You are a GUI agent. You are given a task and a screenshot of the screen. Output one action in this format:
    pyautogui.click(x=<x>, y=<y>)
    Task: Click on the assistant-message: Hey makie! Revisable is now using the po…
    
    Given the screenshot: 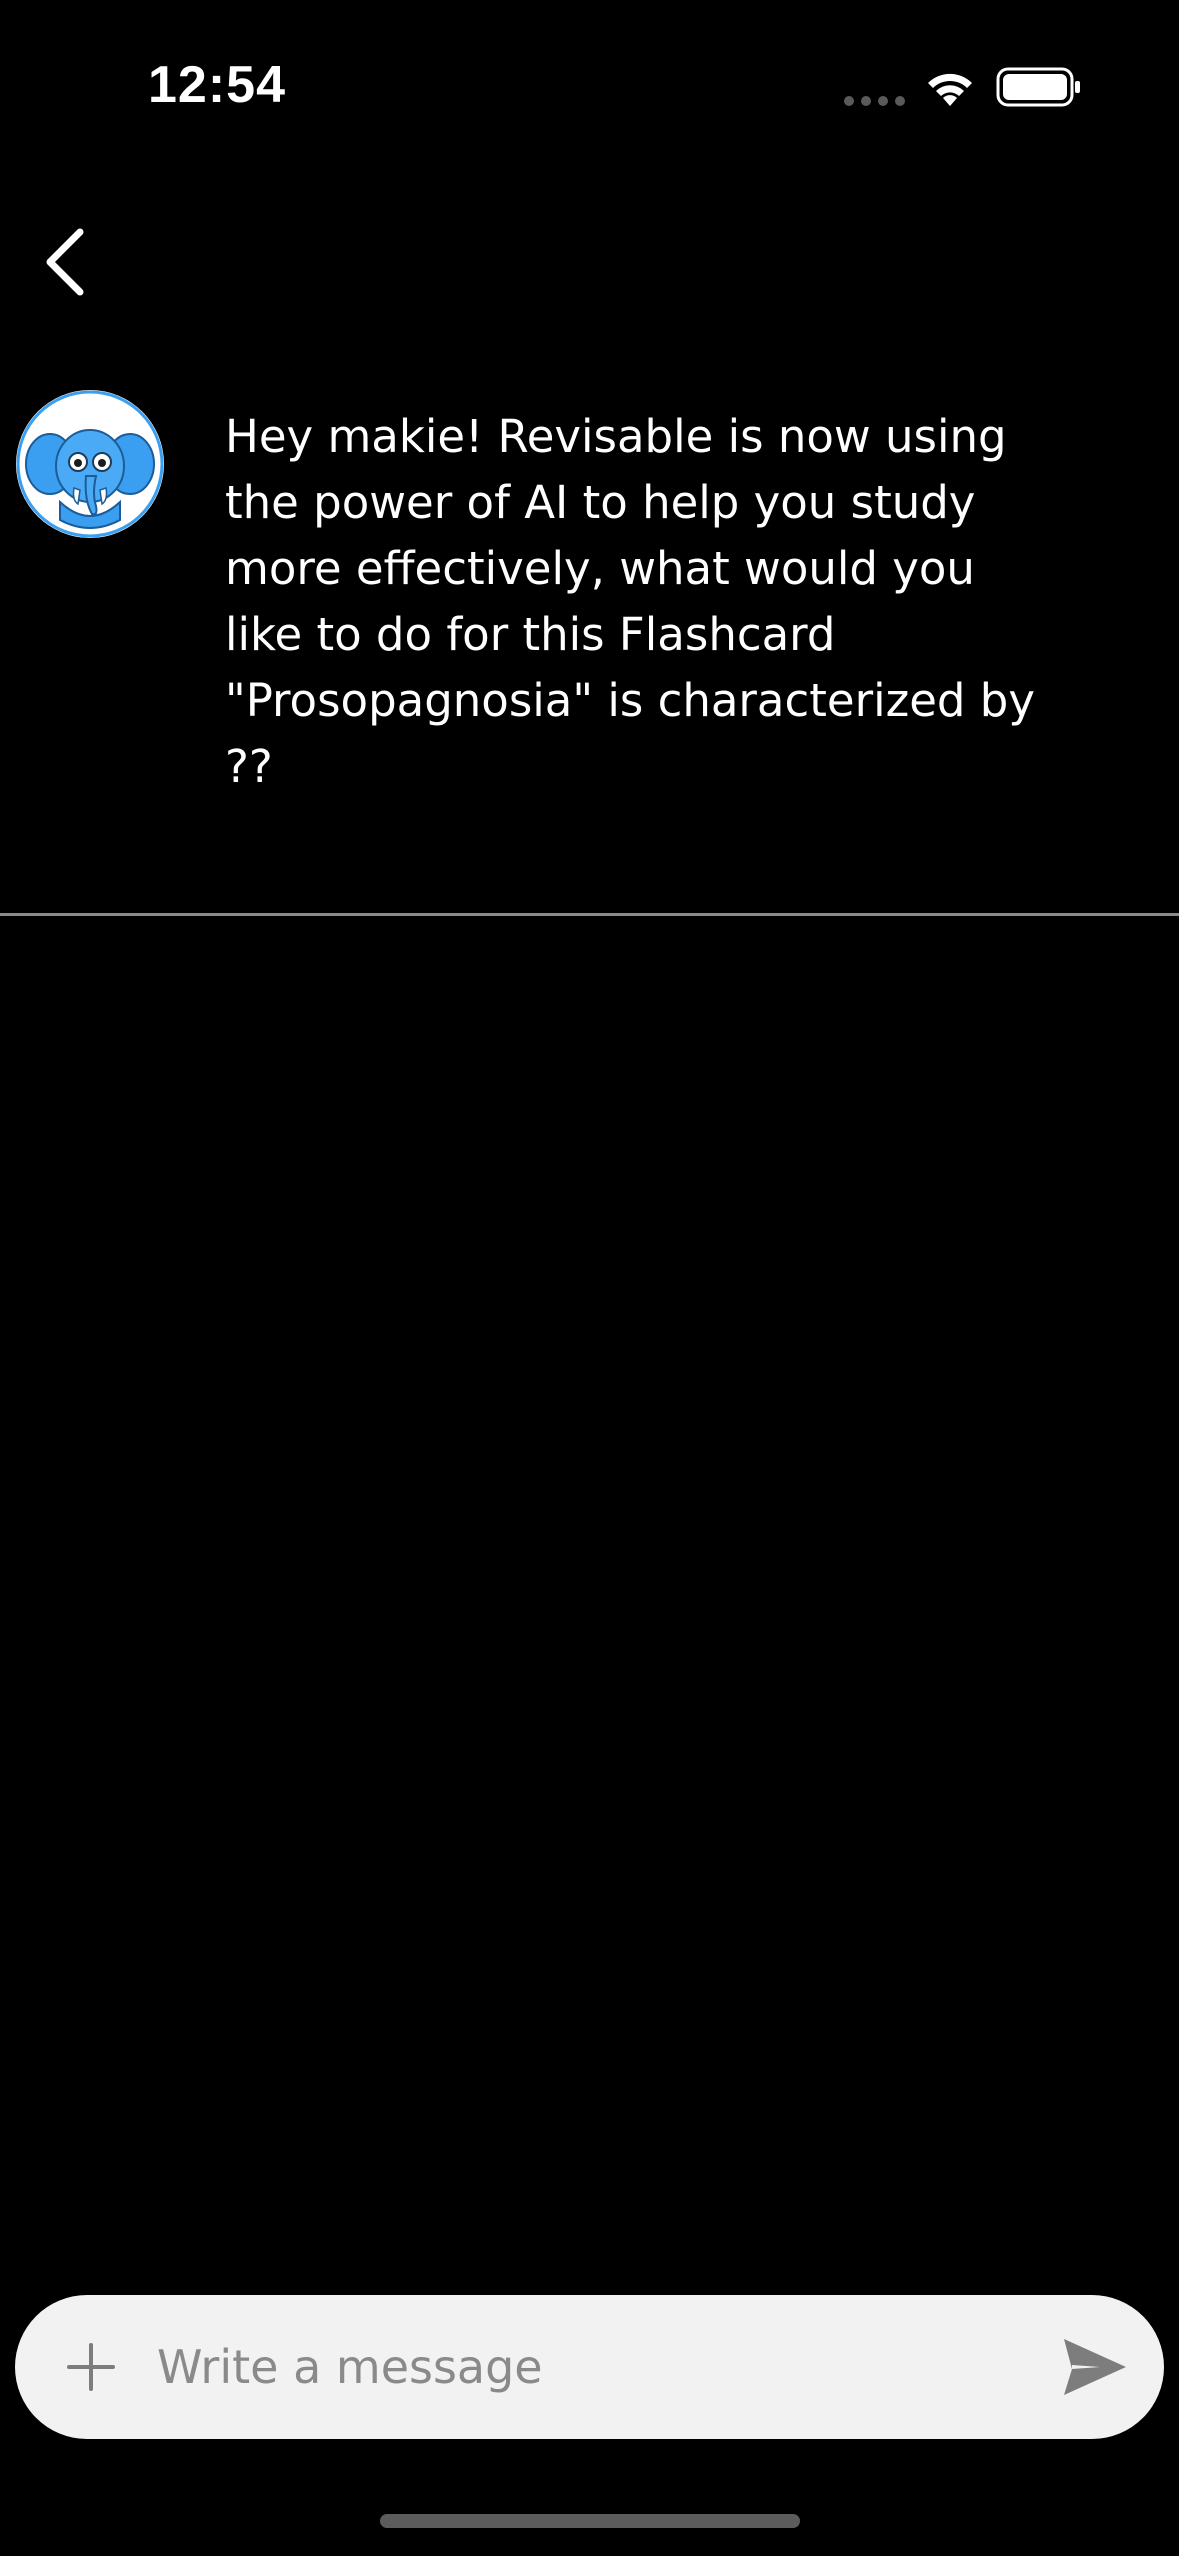 What is the action you would take?
    pyautogui.click(x=630, y=601)
    